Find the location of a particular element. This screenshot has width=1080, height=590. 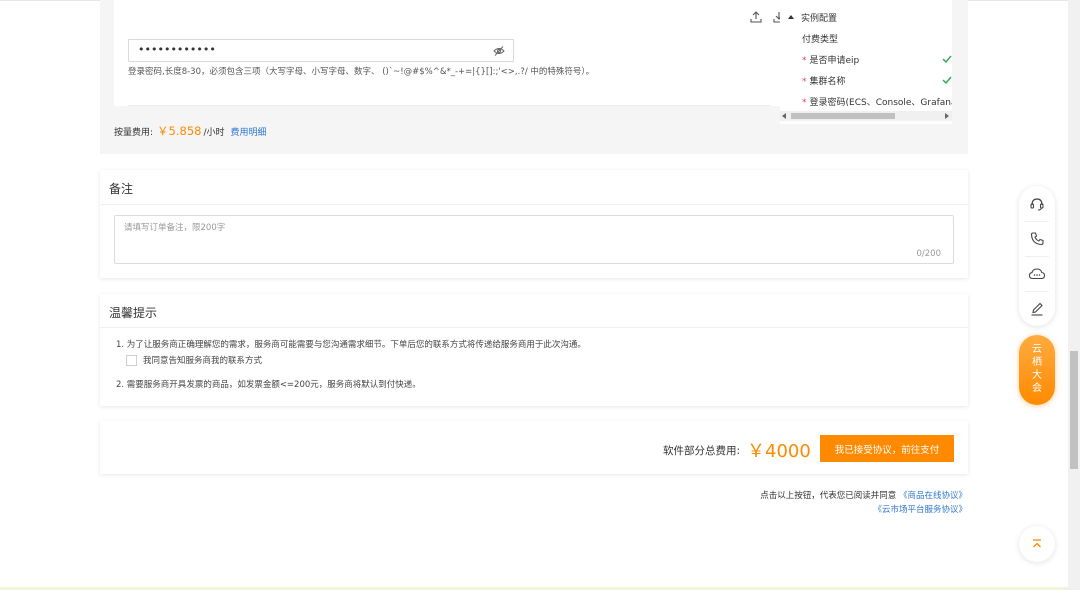

tree-item-cluster-name: * 集群名称 is located at coordinates (824, 80).